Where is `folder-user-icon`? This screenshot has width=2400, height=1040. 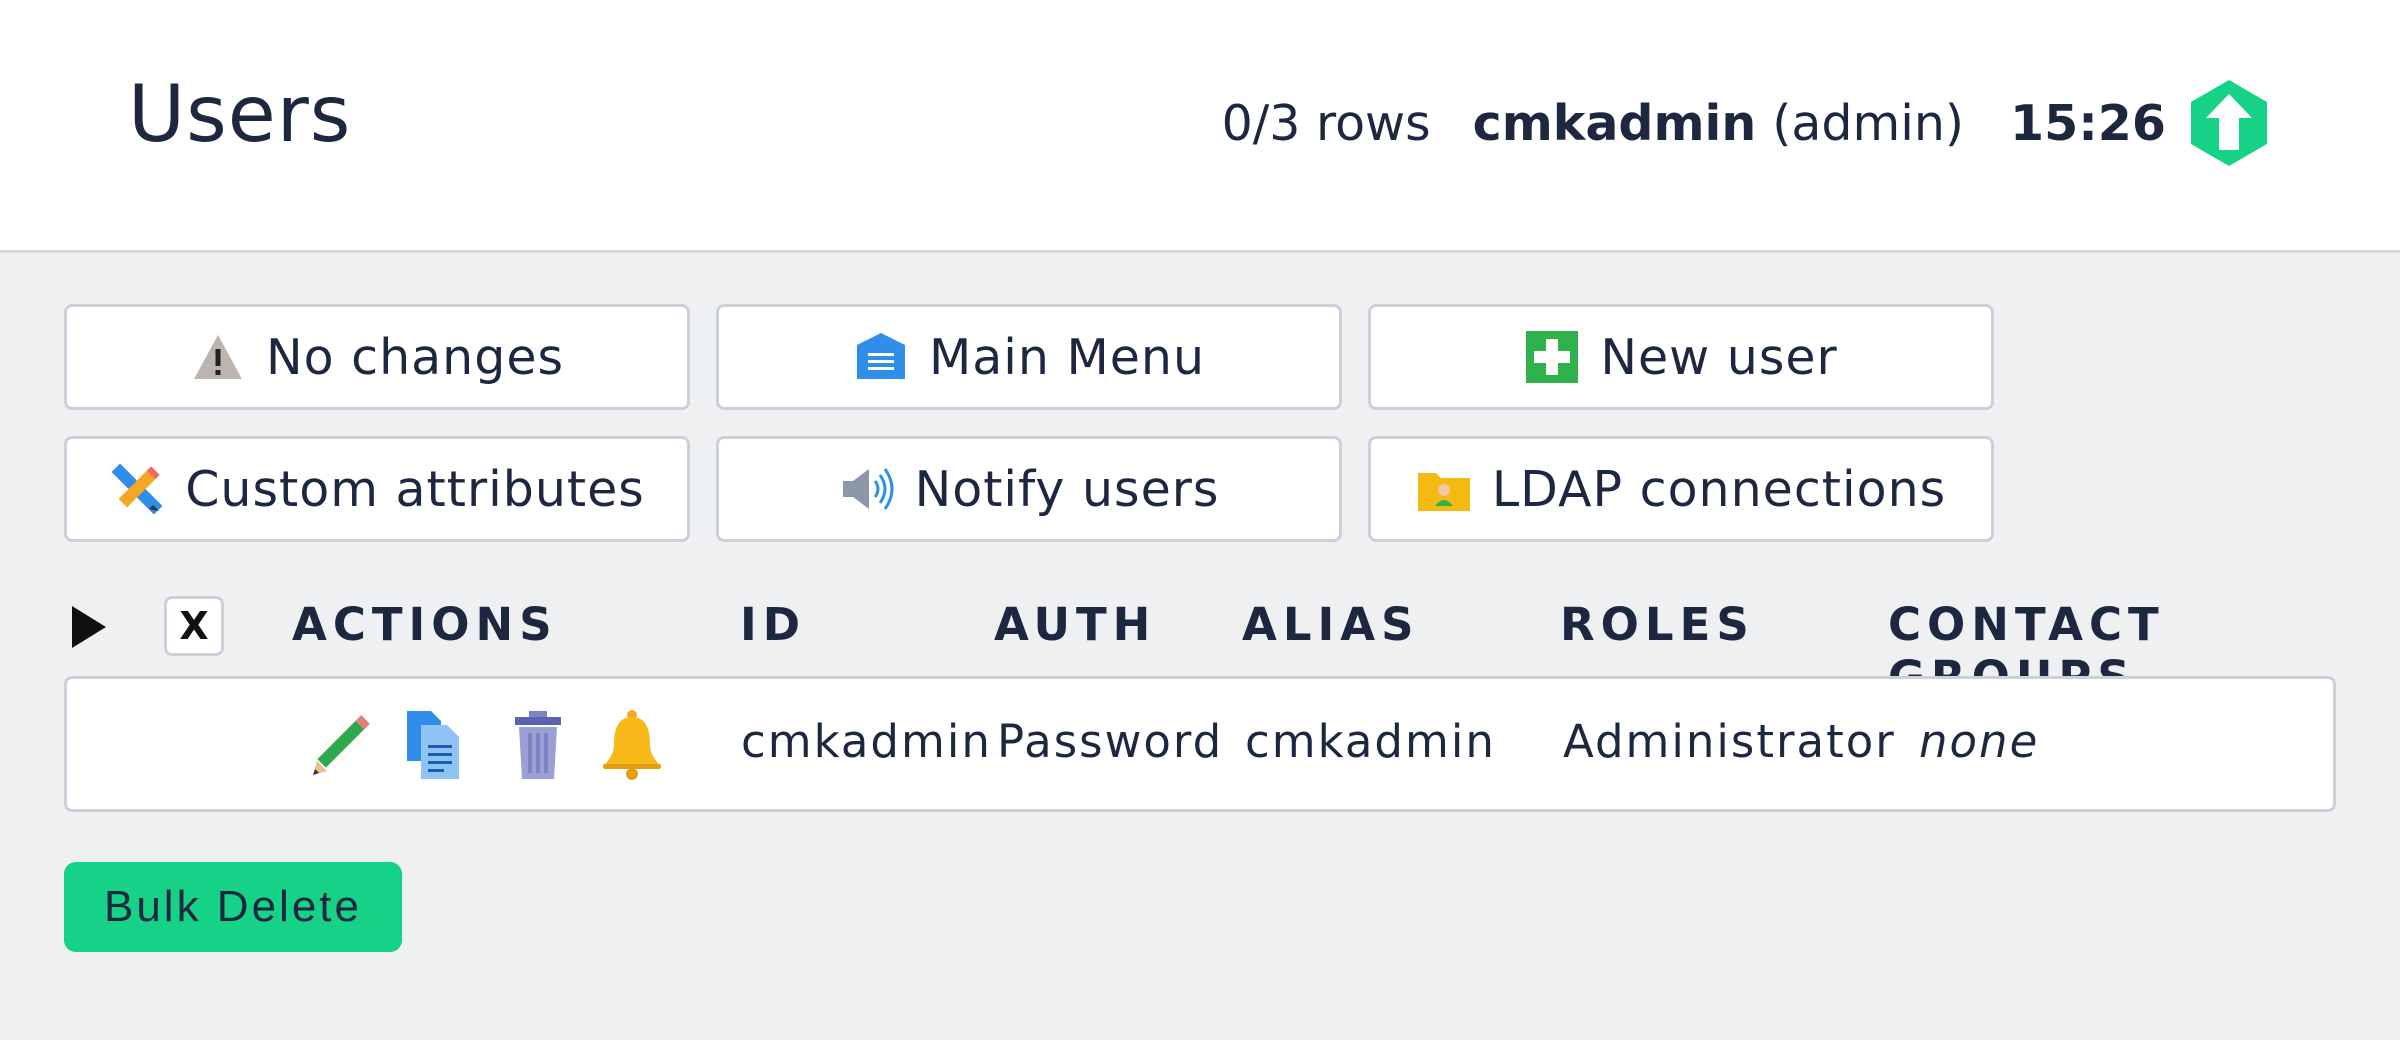
folder-user-icon is located at coordinates (1444, 489).